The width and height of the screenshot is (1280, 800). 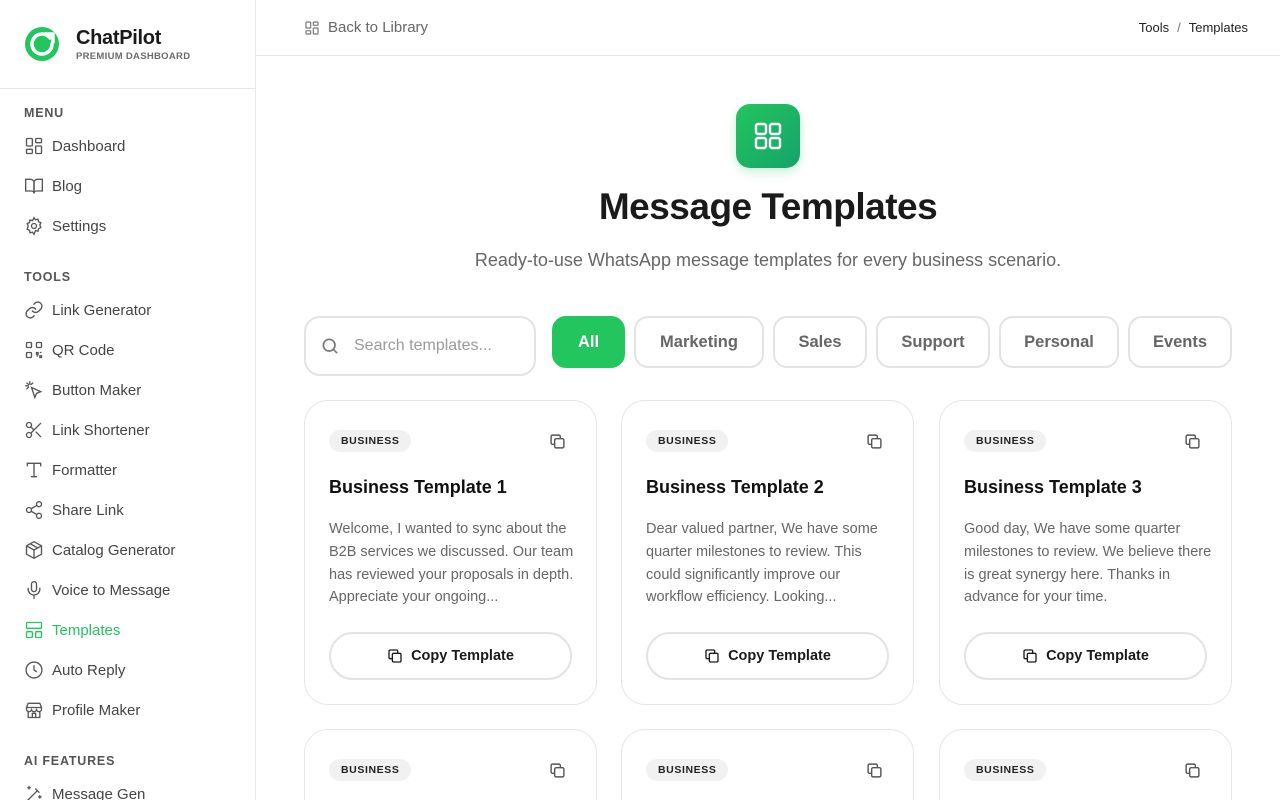 I want to click on sidebar-item-catalog-generator: Catalog Generator, so click(x=127, y=550).